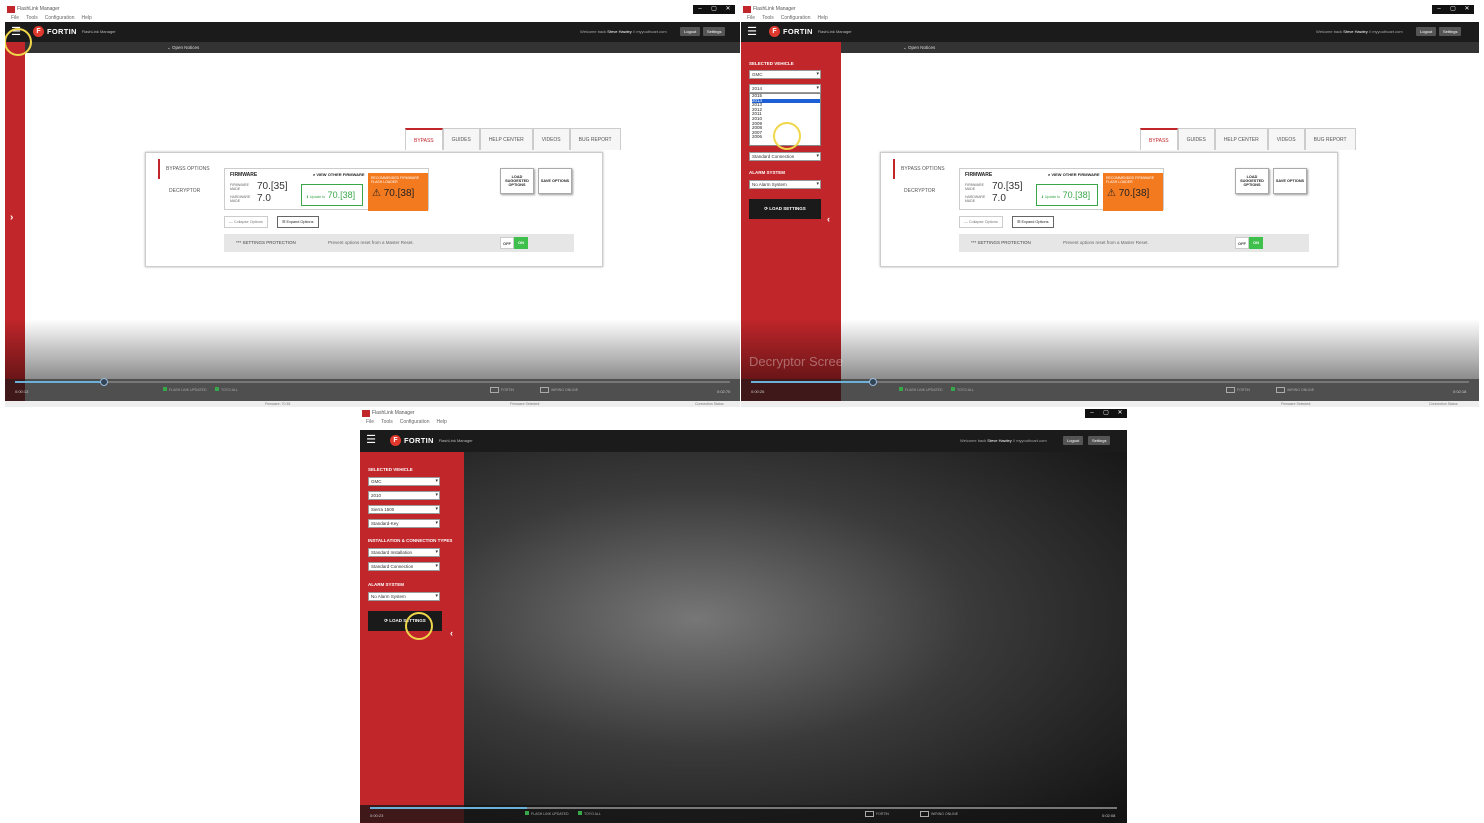 The width and height of the screenshot is (1484, 823). I want to click on model-select: Sierra 1500, so click(404, 509).